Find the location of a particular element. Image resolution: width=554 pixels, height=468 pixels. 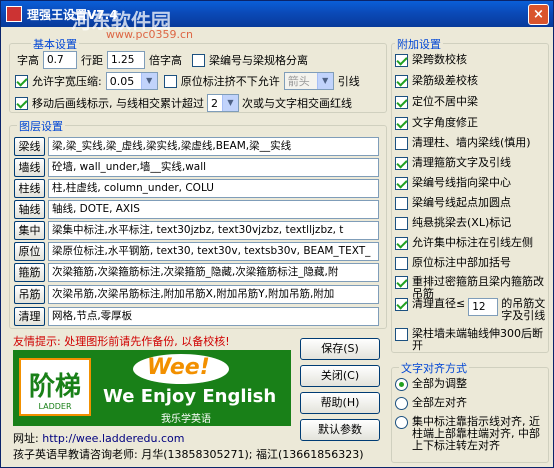

align-label-0: 全部为调整 is located at coordinates (439, 383).